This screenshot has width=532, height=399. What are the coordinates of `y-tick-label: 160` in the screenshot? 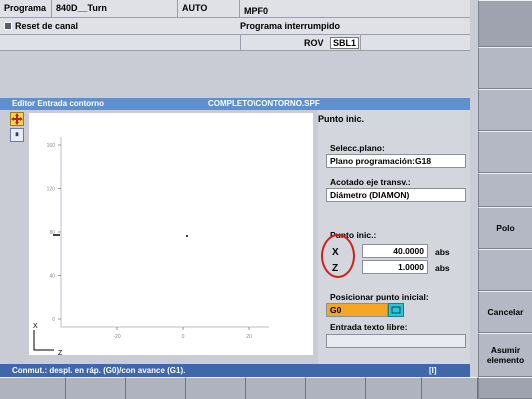 It's located at (51, 146).